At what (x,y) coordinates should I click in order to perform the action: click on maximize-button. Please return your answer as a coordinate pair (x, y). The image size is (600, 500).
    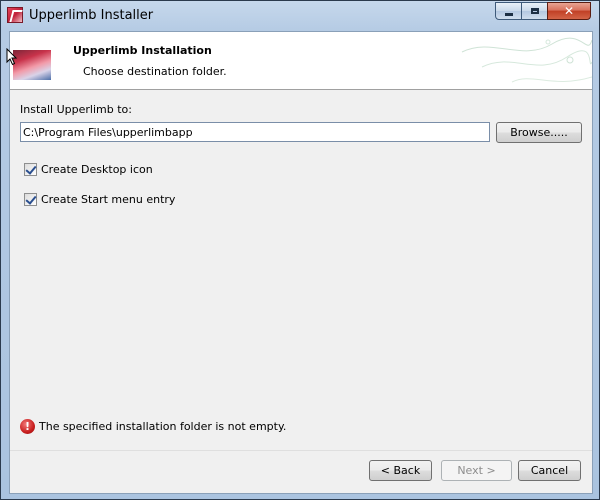
    Looking at the image, I should click on (534, 11).